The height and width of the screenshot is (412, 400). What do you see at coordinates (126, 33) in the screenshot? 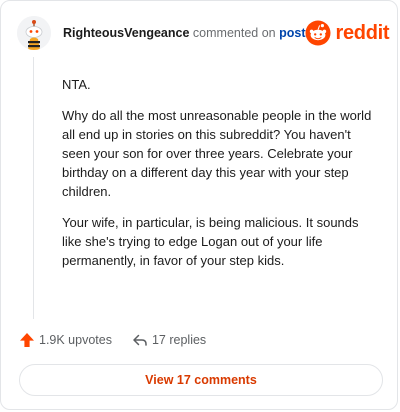
I see `username-link: RighteousVengeance` at bounding box center [126, 33].